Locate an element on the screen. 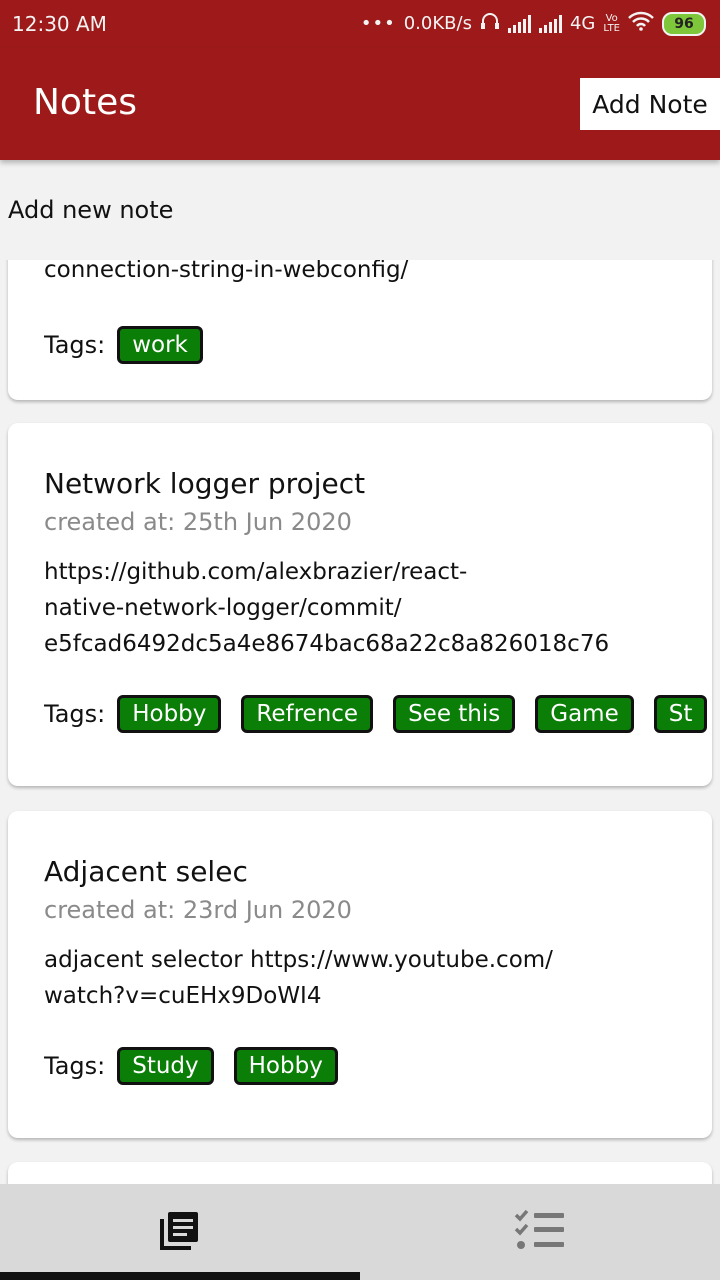  bottom-tab-bar is located at coordinates (360, 1232).